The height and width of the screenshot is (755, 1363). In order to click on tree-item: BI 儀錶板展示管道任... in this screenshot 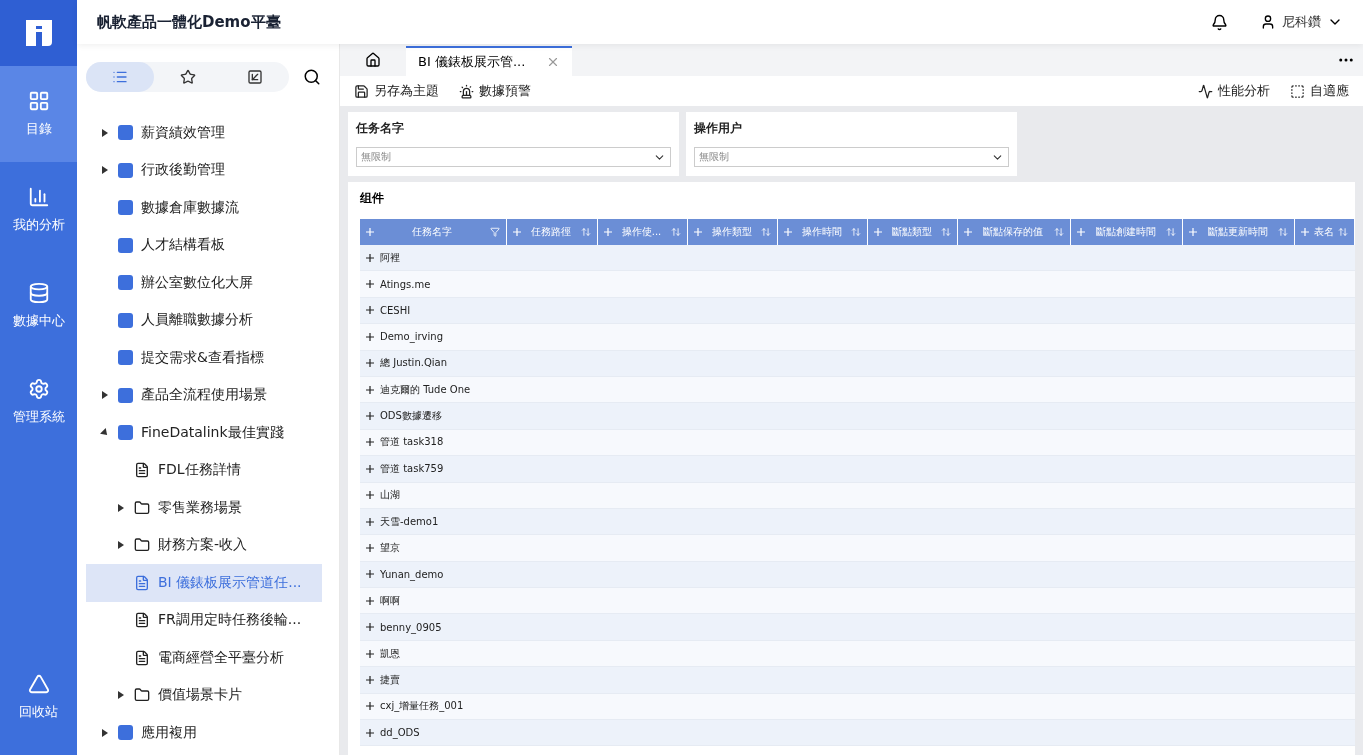, I will do `click(204, 583)`.